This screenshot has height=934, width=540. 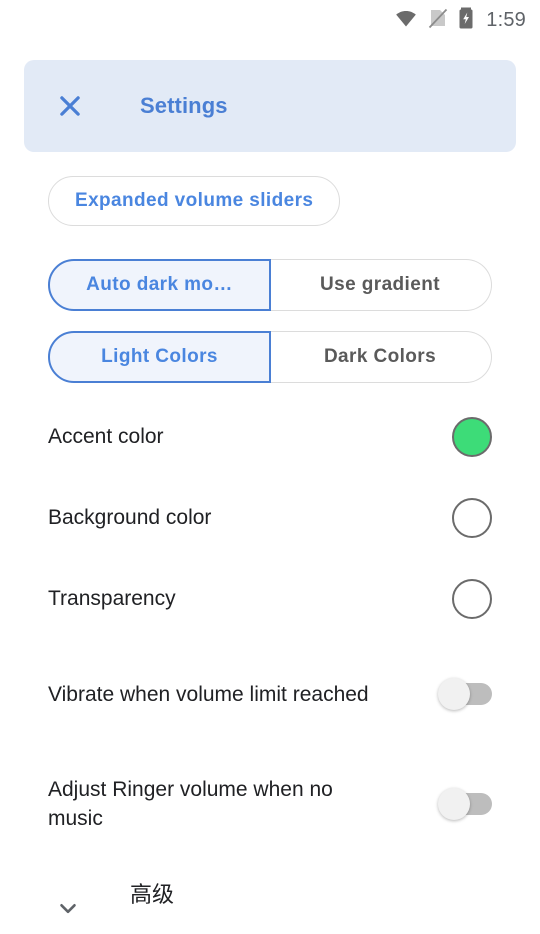 I want to click on adjust-ringer-volume-toggle, so click(x=465, y=804).